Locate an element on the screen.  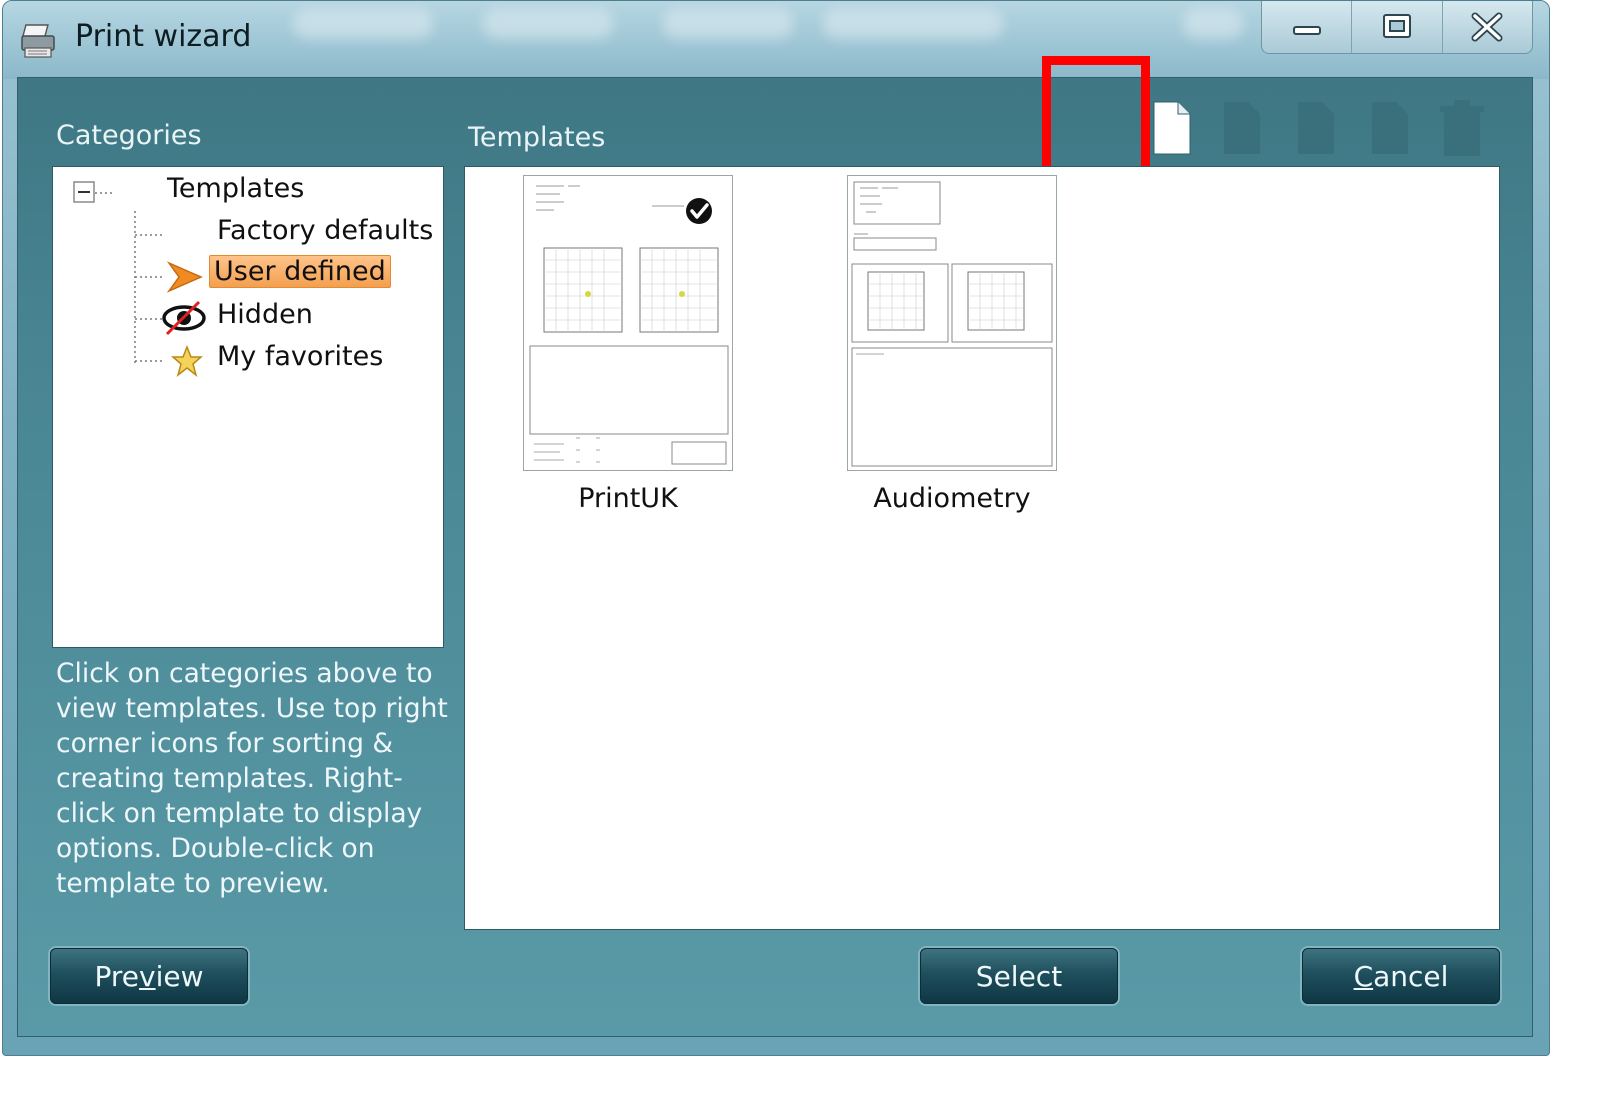
close-icon is located at coordinates (1487, 27).